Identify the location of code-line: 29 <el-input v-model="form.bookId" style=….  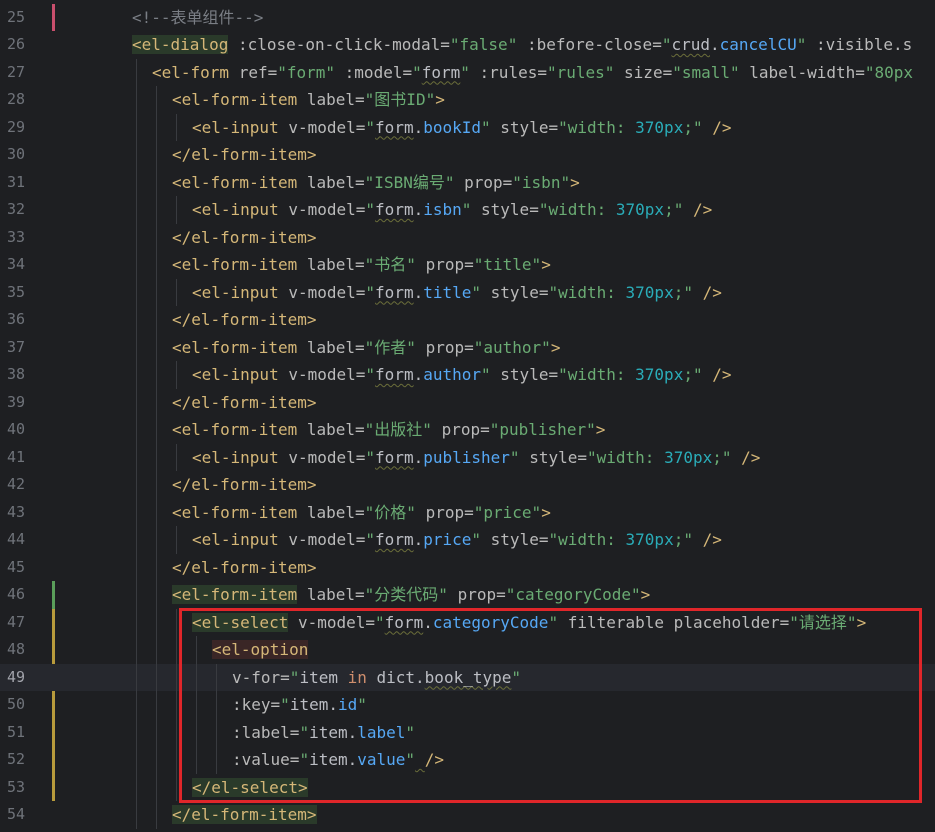
(467, 127).